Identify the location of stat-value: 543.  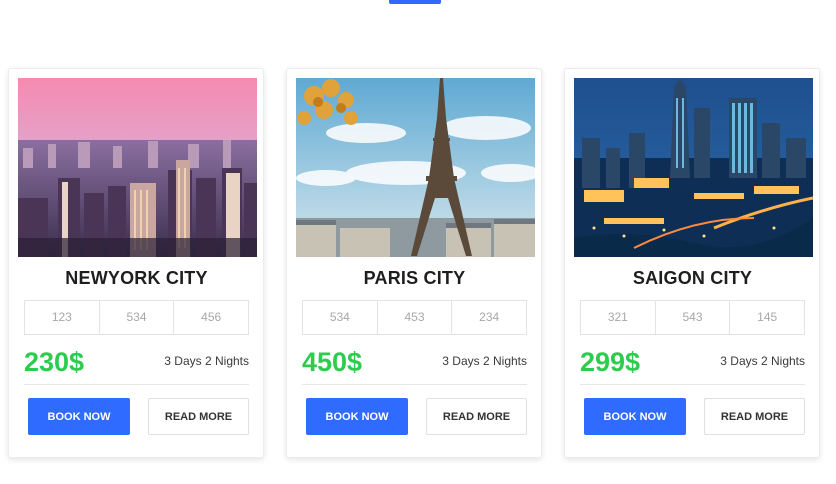
(692, 317).